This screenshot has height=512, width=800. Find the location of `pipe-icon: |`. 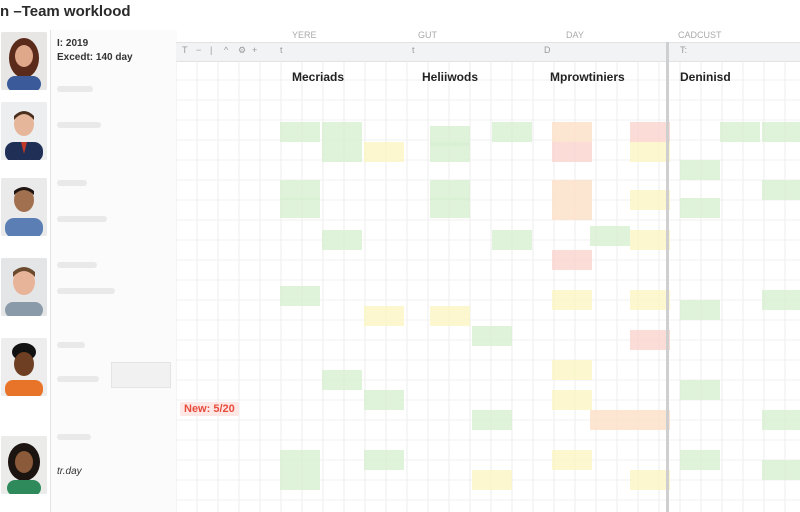

pipe-icon: | is located at coordinates (211, 50).